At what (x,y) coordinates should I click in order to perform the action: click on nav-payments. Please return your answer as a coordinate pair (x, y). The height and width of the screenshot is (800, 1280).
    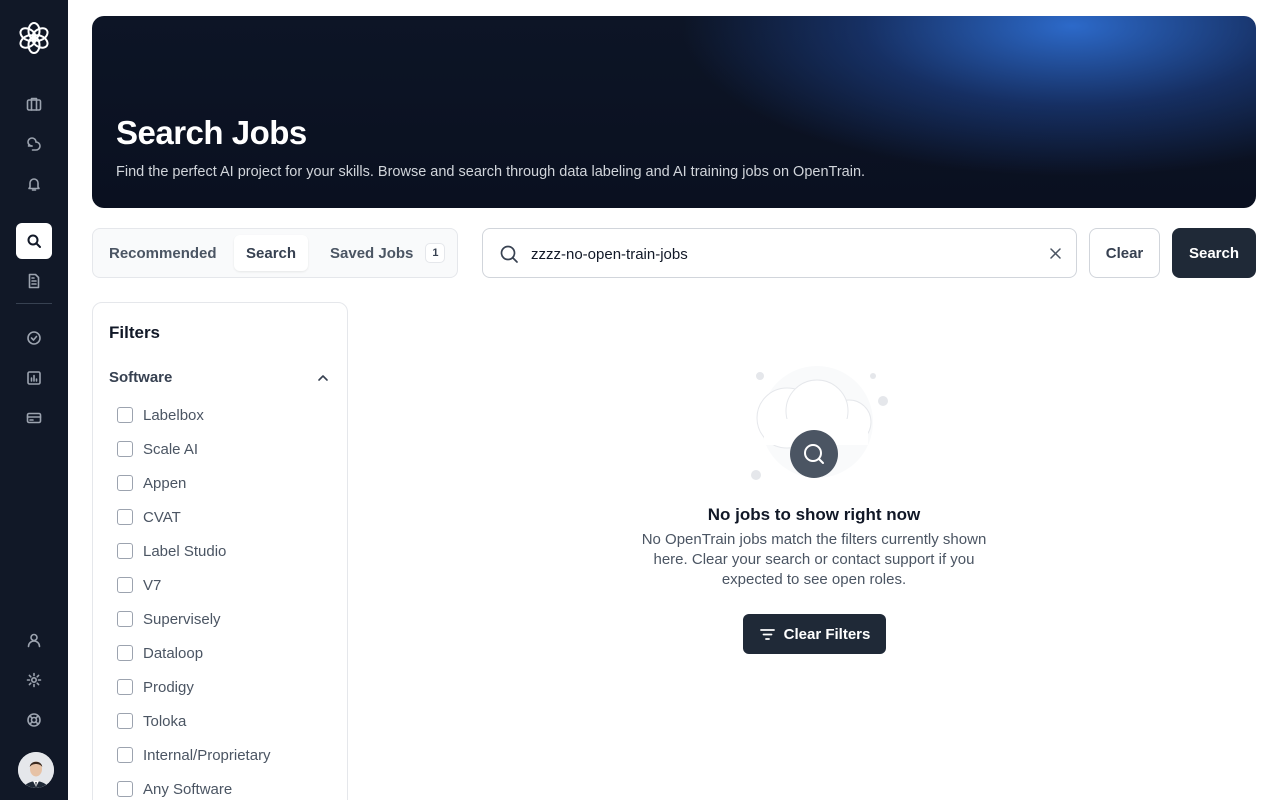
    Looking at the image, I should click on (34, 418).